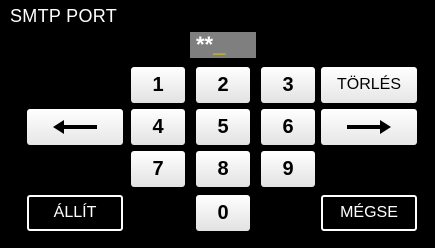 The width and height of the screenshot is (435, 248). Describe the element at coordinates (205, 44) in the screenshot. I see `entry-value: **` at that location.